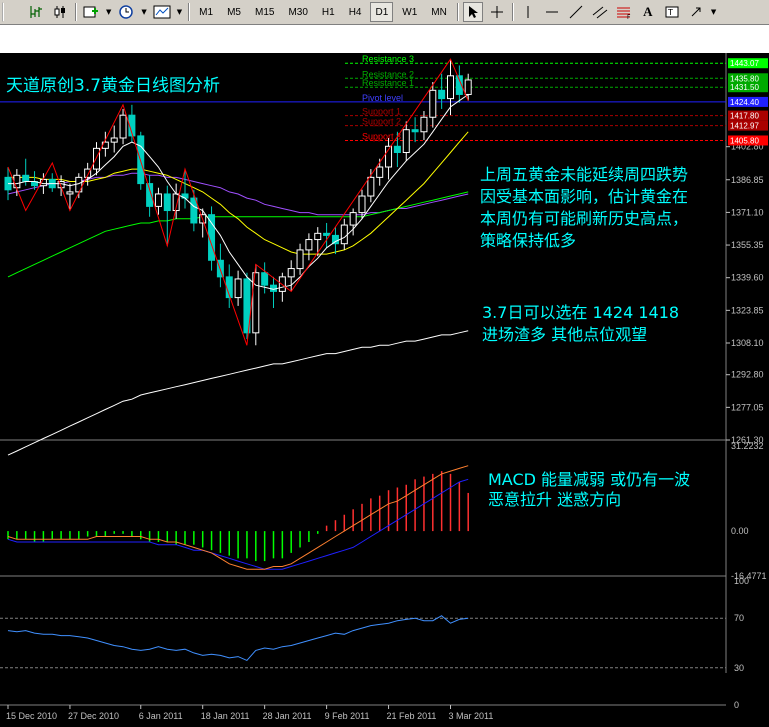  What do you see at coordinates (584, 218) in the screenshot?
I see `annotation-text: 本周仍有可能刷新历史高点，` at bounding box center [584, 218].